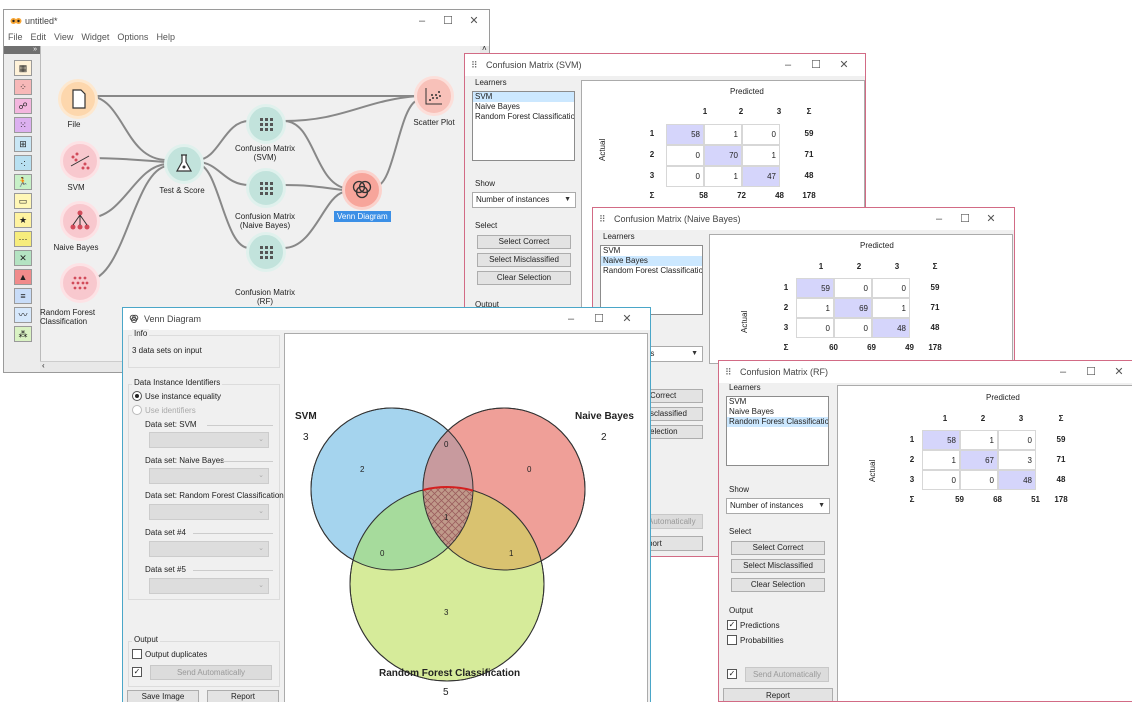  I want to click on confusion-matrix-icon: ⠿, so click(728, 372).